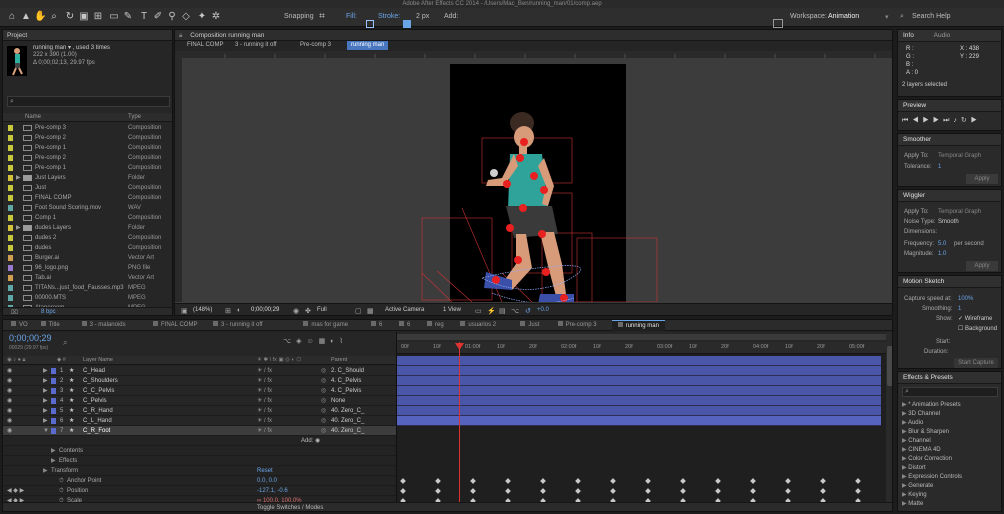  I want to click on graph-editor-icon: ⌇, so click(343, 341).